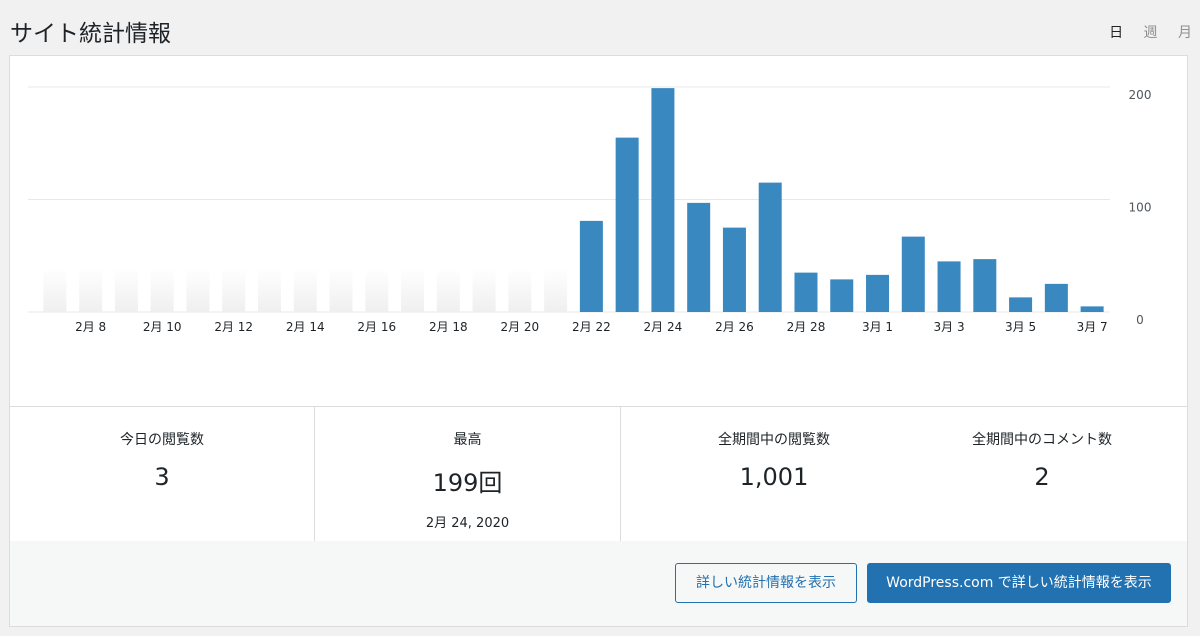  I want to click on stat-total-views: 全期間中の閲覧数 1,001, so click(774, 474).